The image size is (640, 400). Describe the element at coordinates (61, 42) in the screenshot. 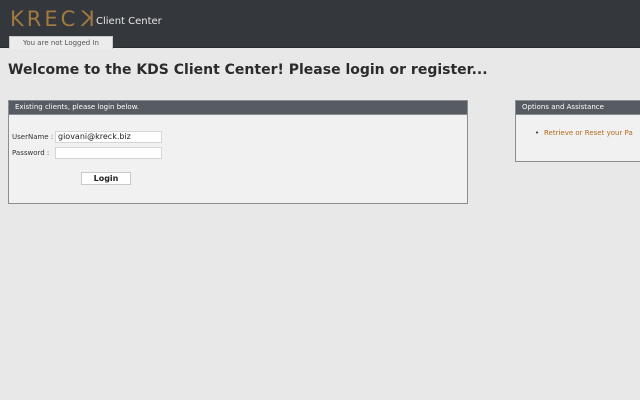

I see `login-status-tab: You are not Logged In` at that location.